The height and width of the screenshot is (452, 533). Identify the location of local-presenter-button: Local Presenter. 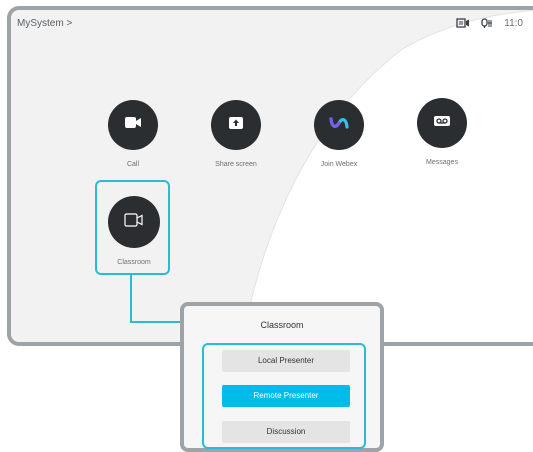
(286, 361).